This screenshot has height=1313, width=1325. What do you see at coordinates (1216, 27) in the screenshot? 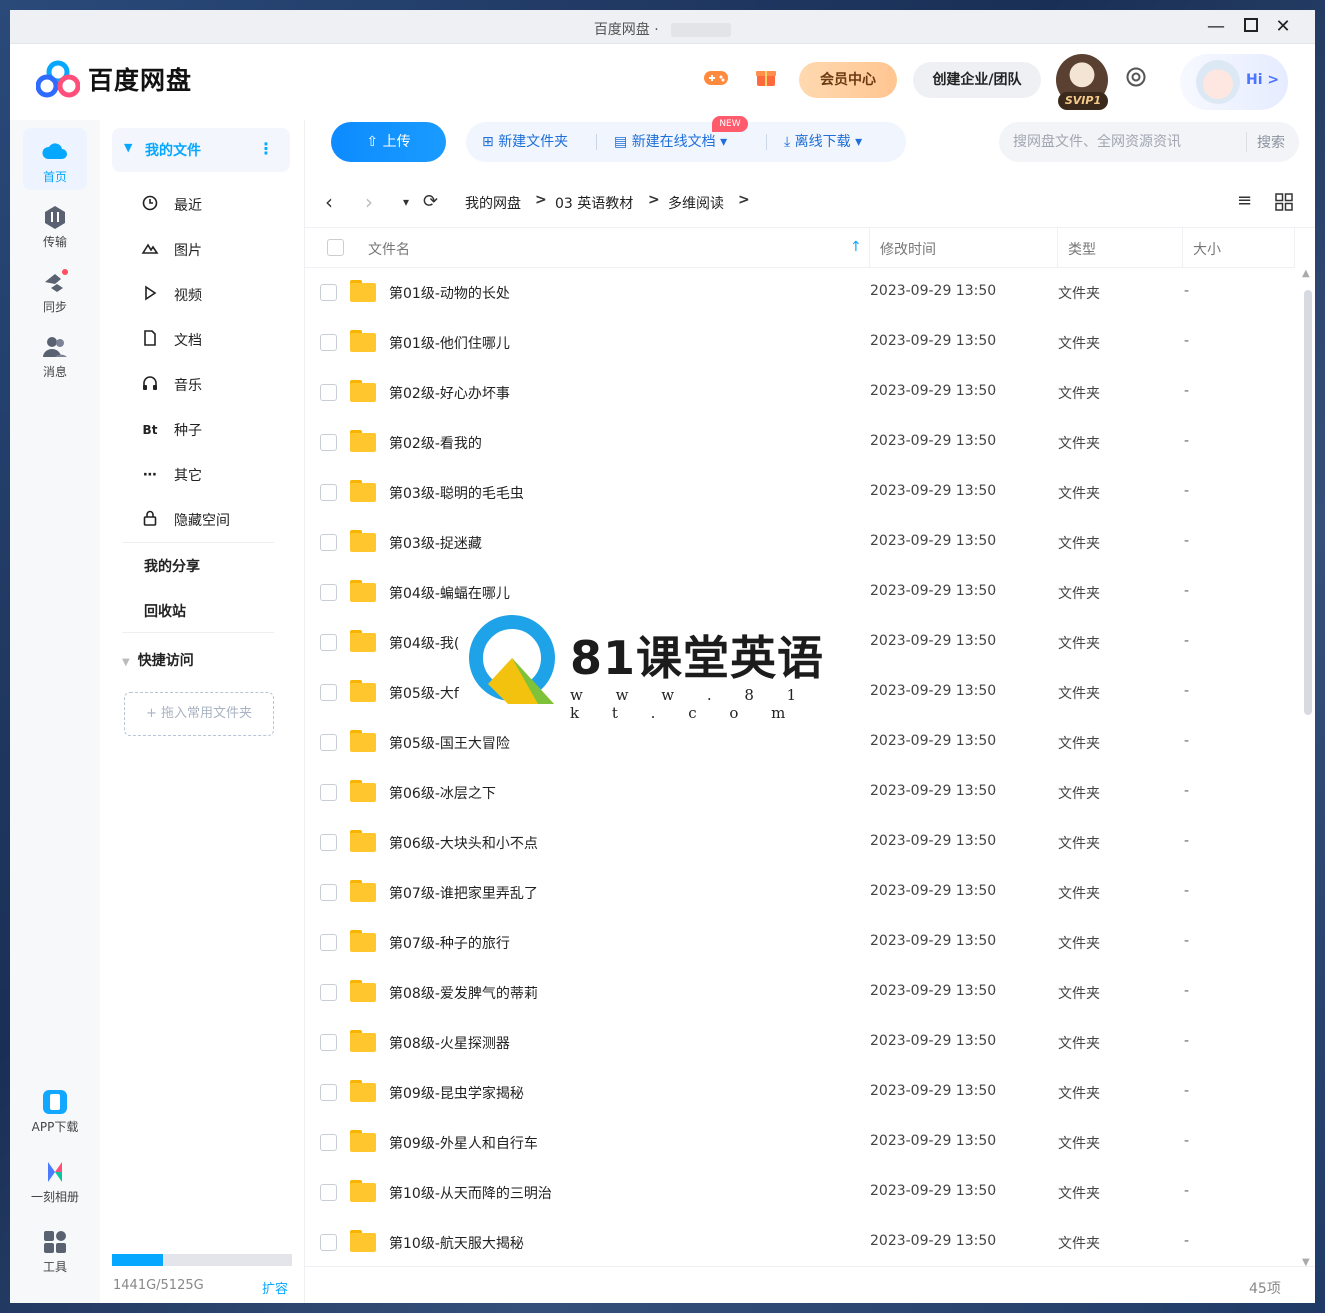
I see `minimize-icon: —` at bounding box center [1216, 27].